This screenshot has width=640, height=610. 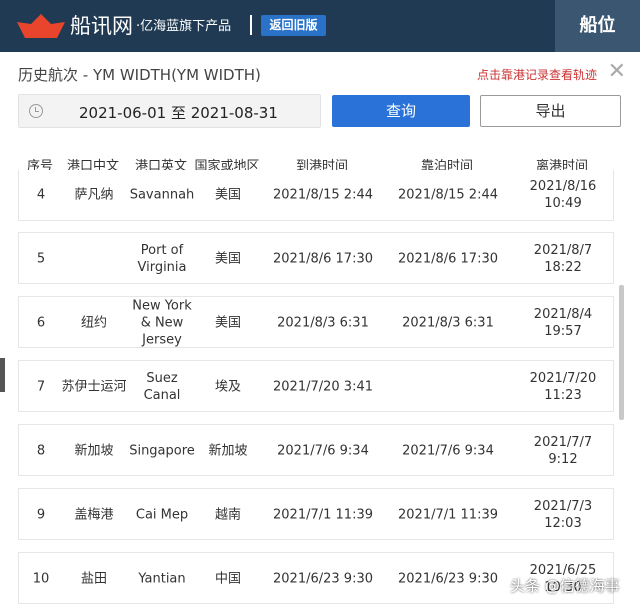 What do you see at coordinates (448, 579) in the screenshot?
I see `cell-berth-time: 2021/6/23 9:30` at bounding box center [448, 579].